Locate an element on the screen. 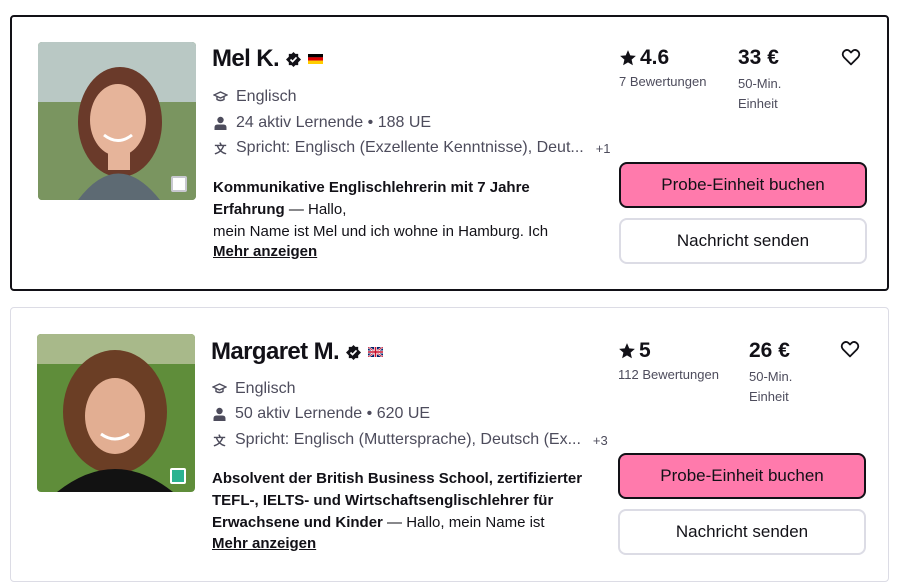 The width and height of the screenshot is (899, 586). review-count: 112 Bewertungen is located at coordinates (668, 374).